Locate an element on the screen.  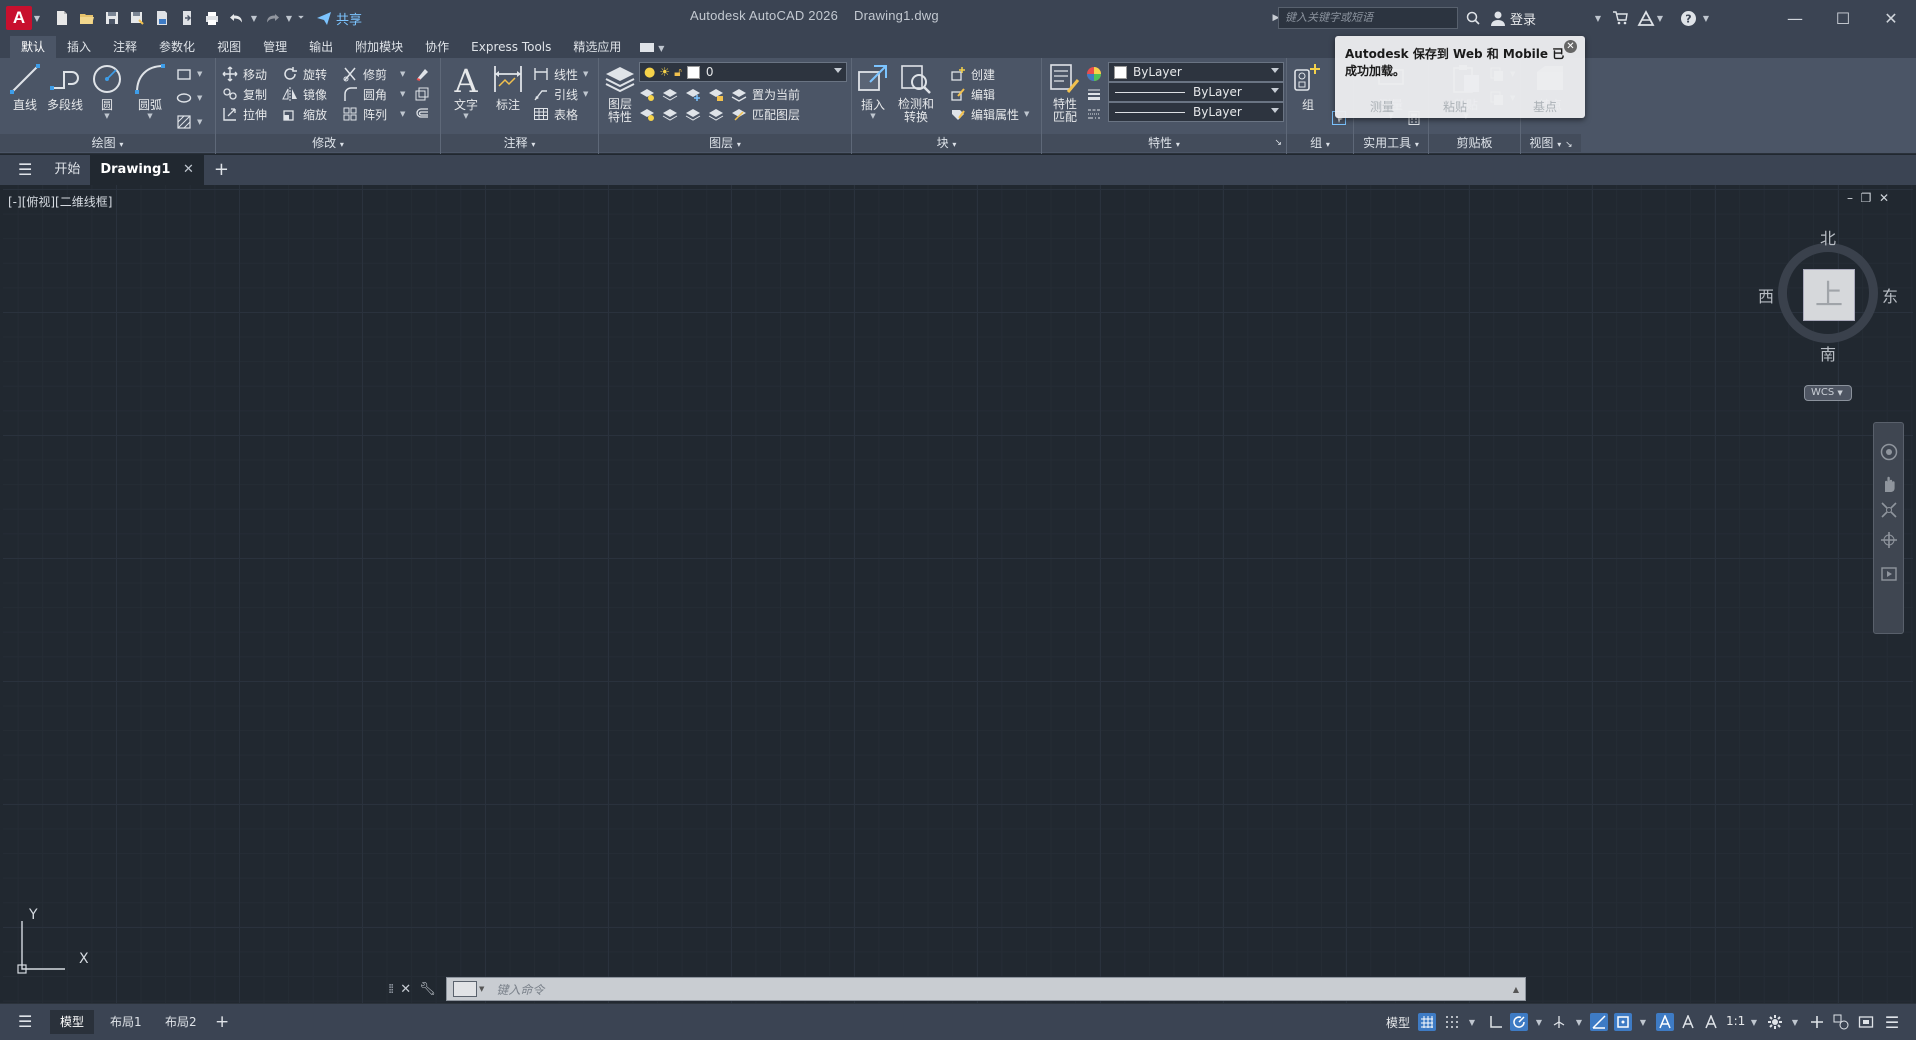
linear-button: 线性 ▼ is located at coordinates (560, 74).